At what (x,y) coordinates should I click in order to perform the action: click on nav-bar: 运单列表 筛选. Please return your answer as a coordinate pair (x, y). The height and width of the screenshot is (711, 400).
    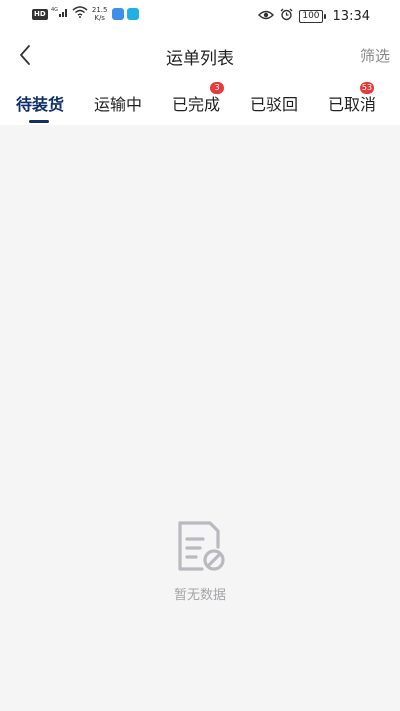
    Looking at the image, I should click on (200, 55).